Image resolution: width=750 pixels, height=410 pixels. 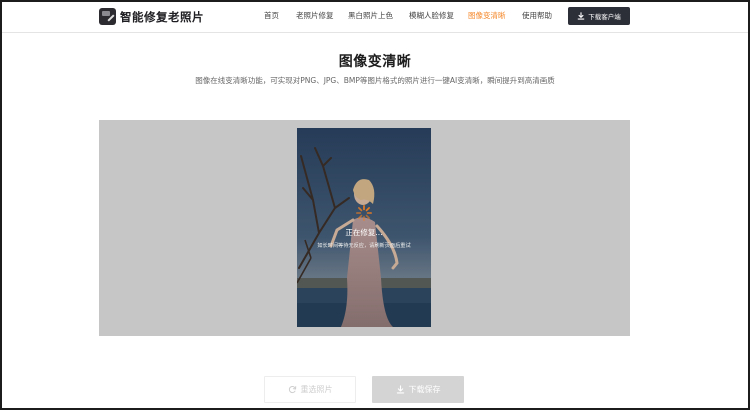 What do you see at coordinates (370, 16) in the screenshot?
I see `nav-item-bw-colorize: 黑白照片上色` at bounding box center [370, 16].